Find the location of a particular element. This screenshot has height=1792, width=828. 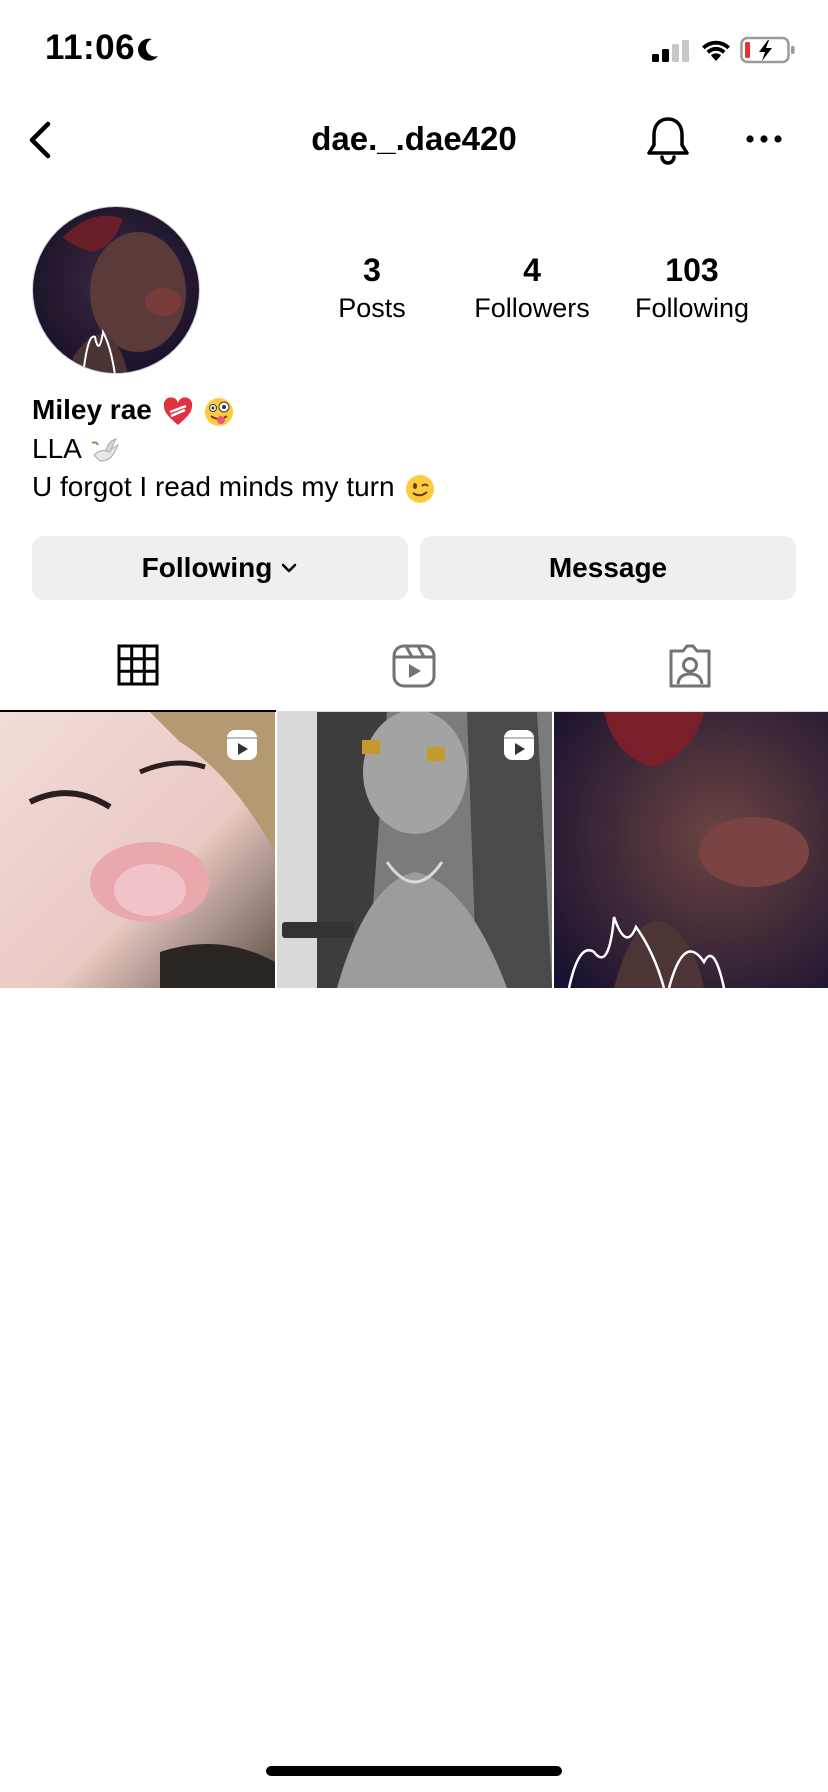

bio-line-1: LLA is located at coordinates (412, 449).